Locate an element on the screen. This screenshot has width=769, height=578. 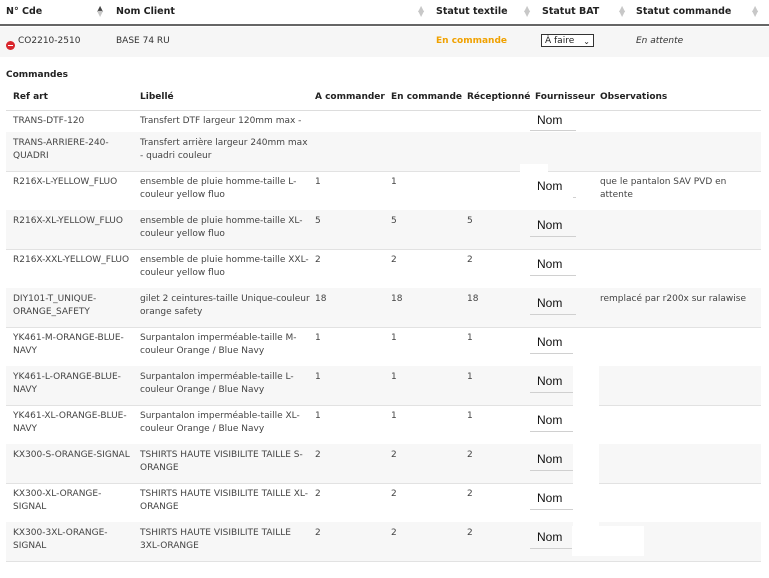
collapse-icon is located at coordinates (10, 45).